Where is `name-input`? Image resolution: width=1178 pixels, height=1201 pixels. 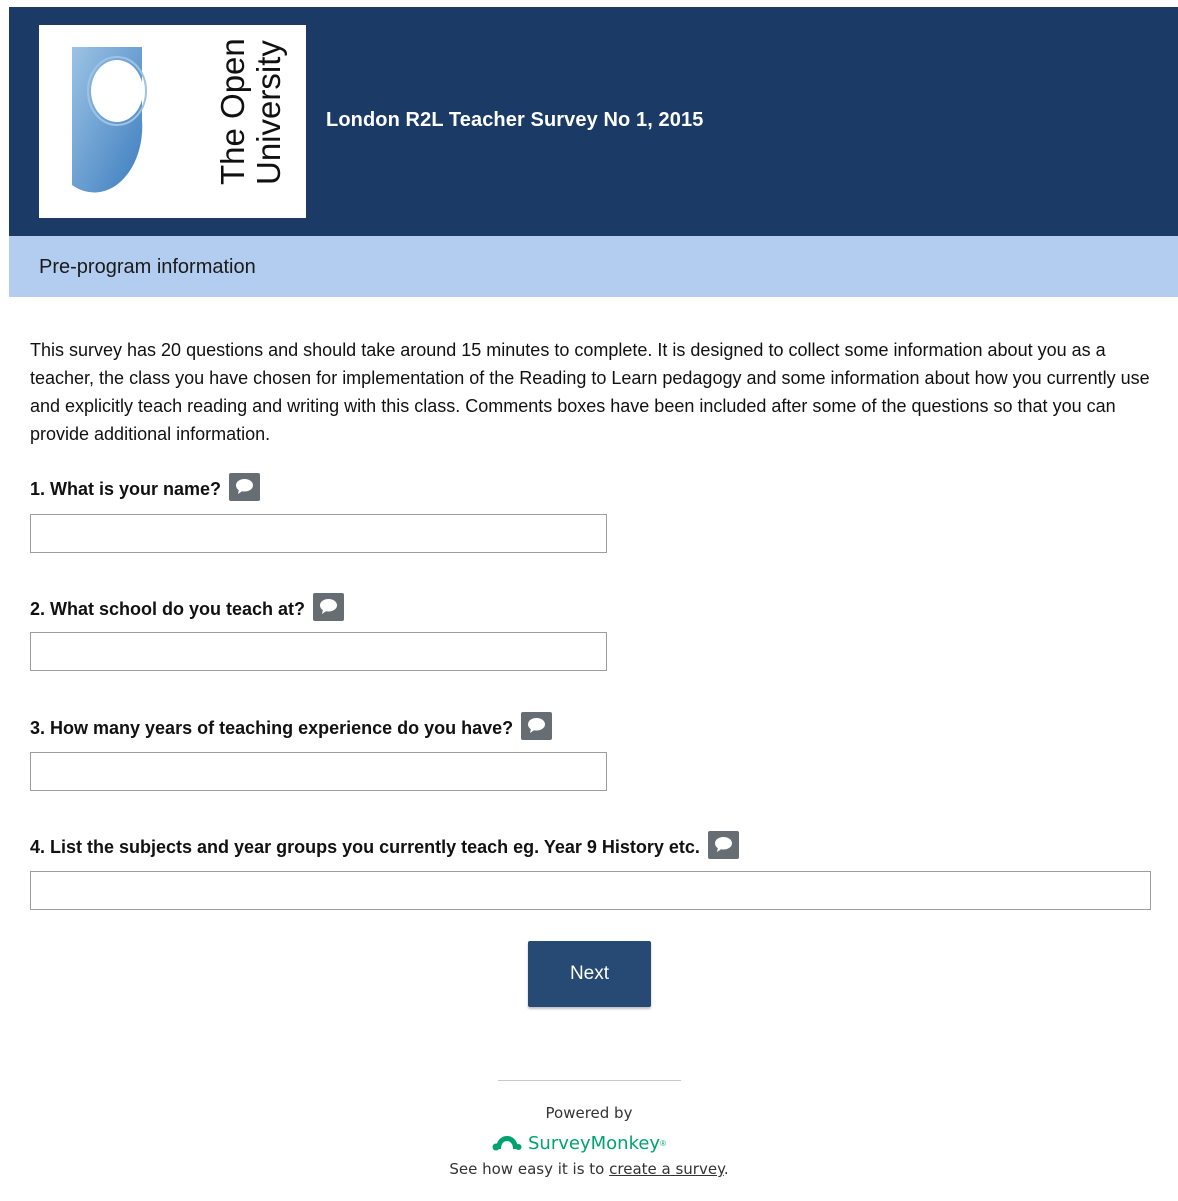 name-input is located at coordinates (318, 533).